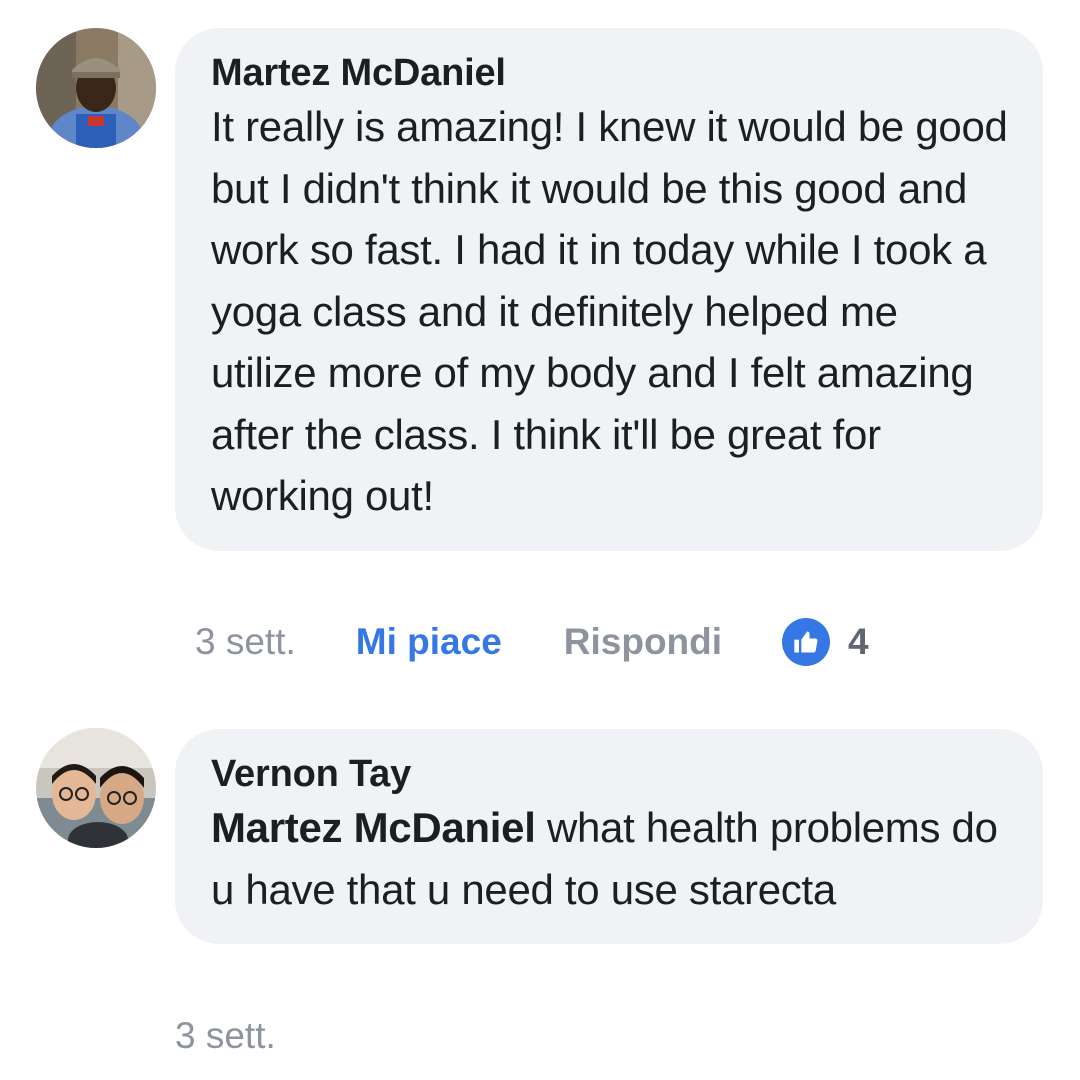 This screenshot has width=1080, height=1080. I want to click on avatar-martez, so click(96, 88).